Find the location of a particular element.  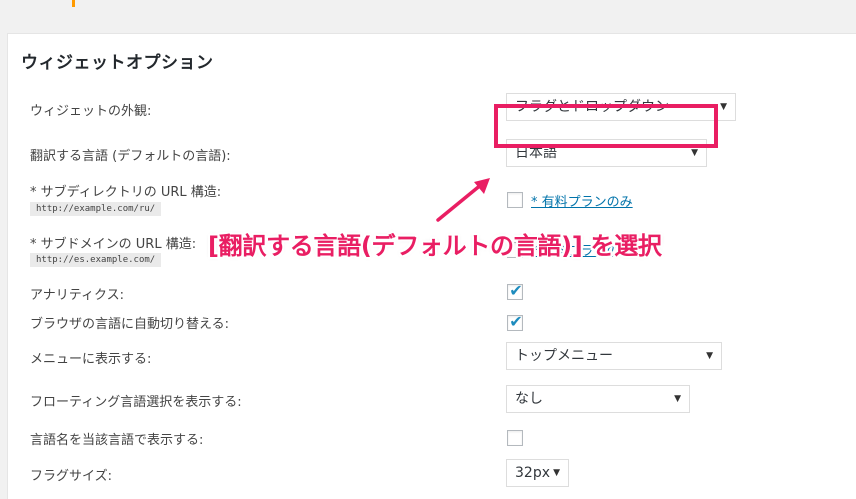

subdirectory-label: * サブディレクトリの URL 構造: is located at coordinates (126, 192).